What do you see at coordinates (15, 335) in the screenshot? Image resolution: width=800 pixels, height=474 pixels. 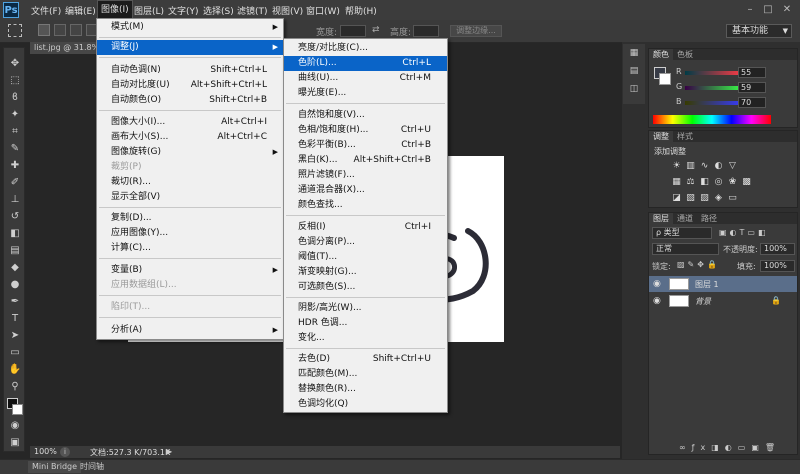 I see `path-selection-icon: ➤` at bounding box center [15, 335].